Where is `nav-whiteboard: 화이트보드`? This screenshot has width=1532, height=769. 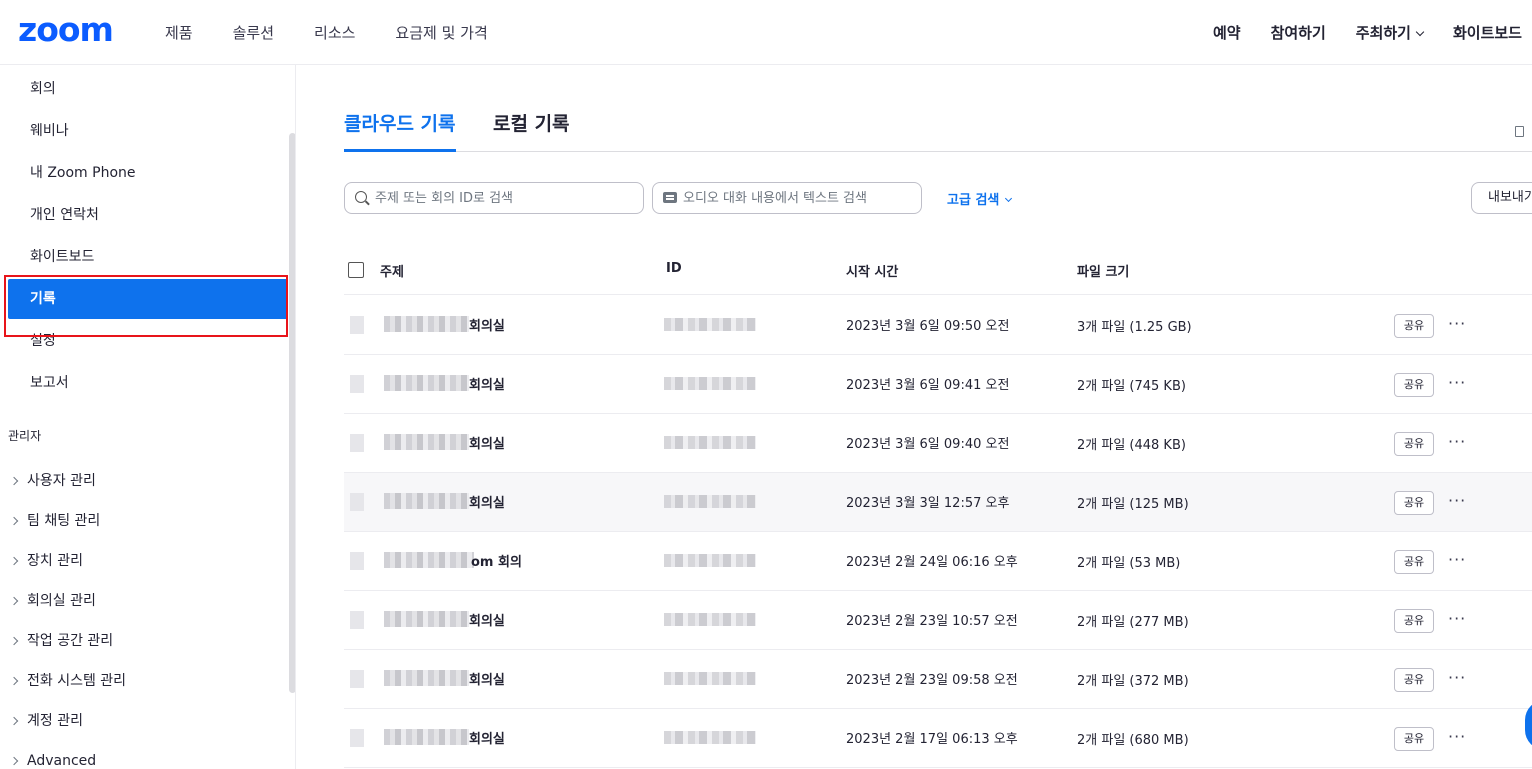 nav-whiteboard: 화이트보드 is located at coordinates (1487, 32).